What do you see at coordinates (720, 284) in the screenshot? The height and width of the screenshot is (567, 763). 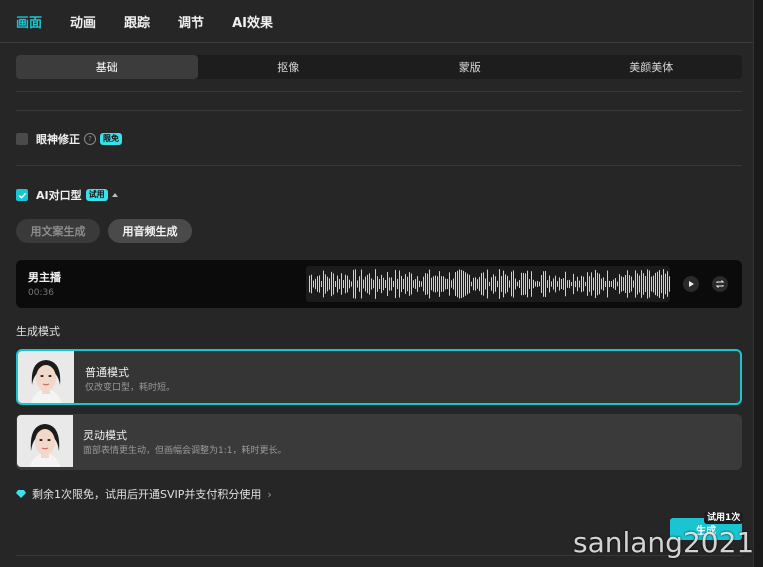 I see `replace-icon` at bounding box center [720, 284].